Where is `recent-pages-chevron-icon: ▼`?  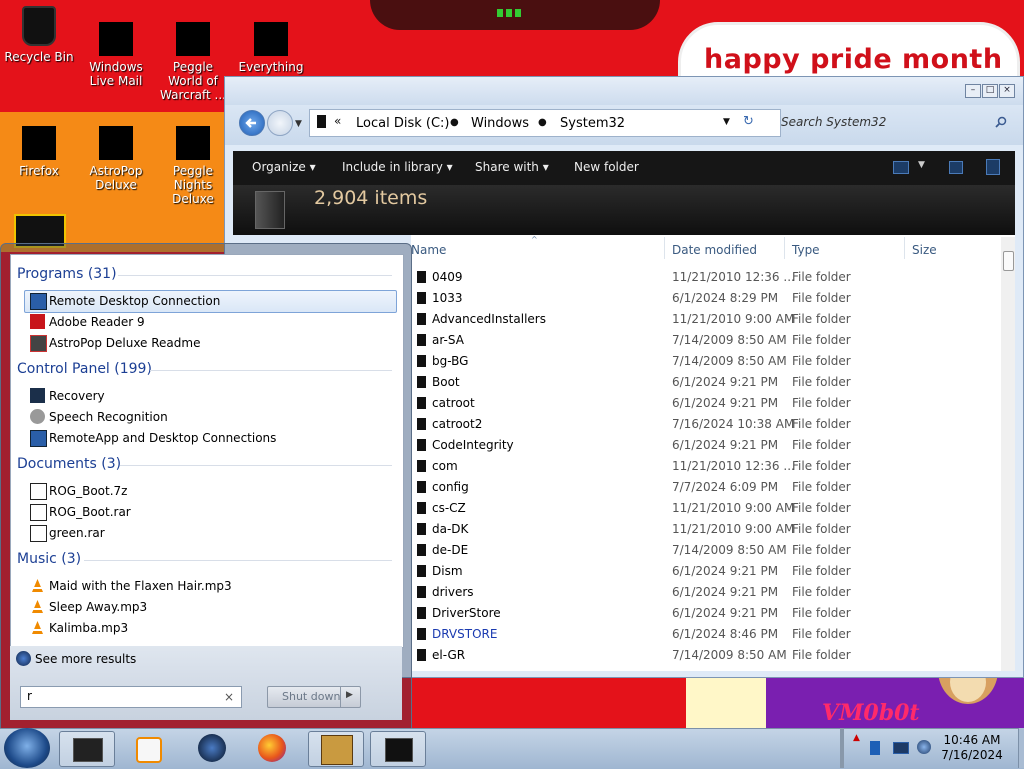
recent-pages-chevron-icon: ▼ is located at coordinates (298, 124).